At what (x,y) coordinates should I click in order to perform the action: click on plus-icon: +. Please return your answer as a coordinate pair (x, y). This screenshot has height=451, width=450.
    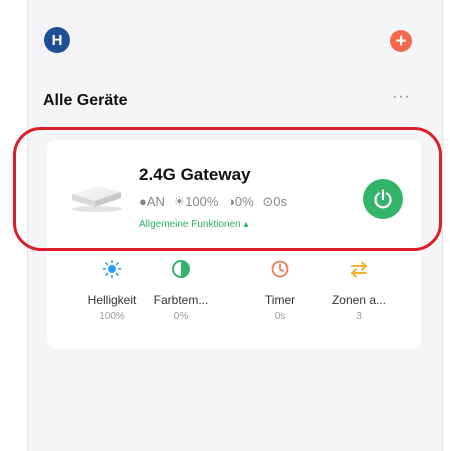
    Looking at the image, I should click on (401, 41).